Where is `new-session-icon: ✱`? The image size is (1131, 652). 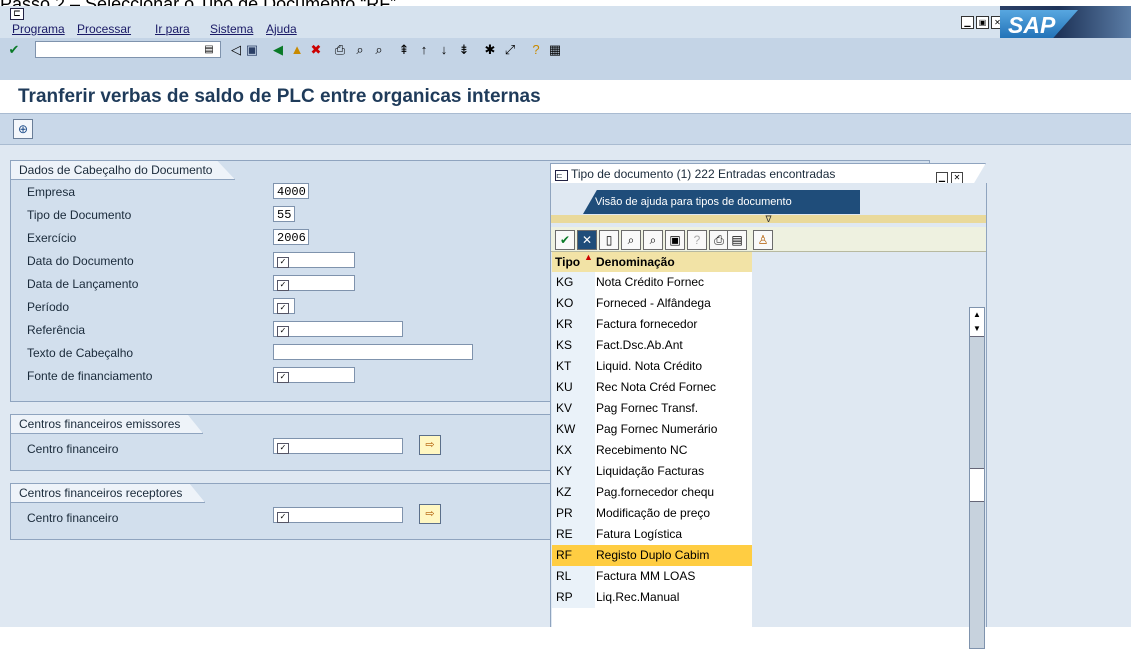 new-session-icon: ✱ is located at coordinates (490, 50).